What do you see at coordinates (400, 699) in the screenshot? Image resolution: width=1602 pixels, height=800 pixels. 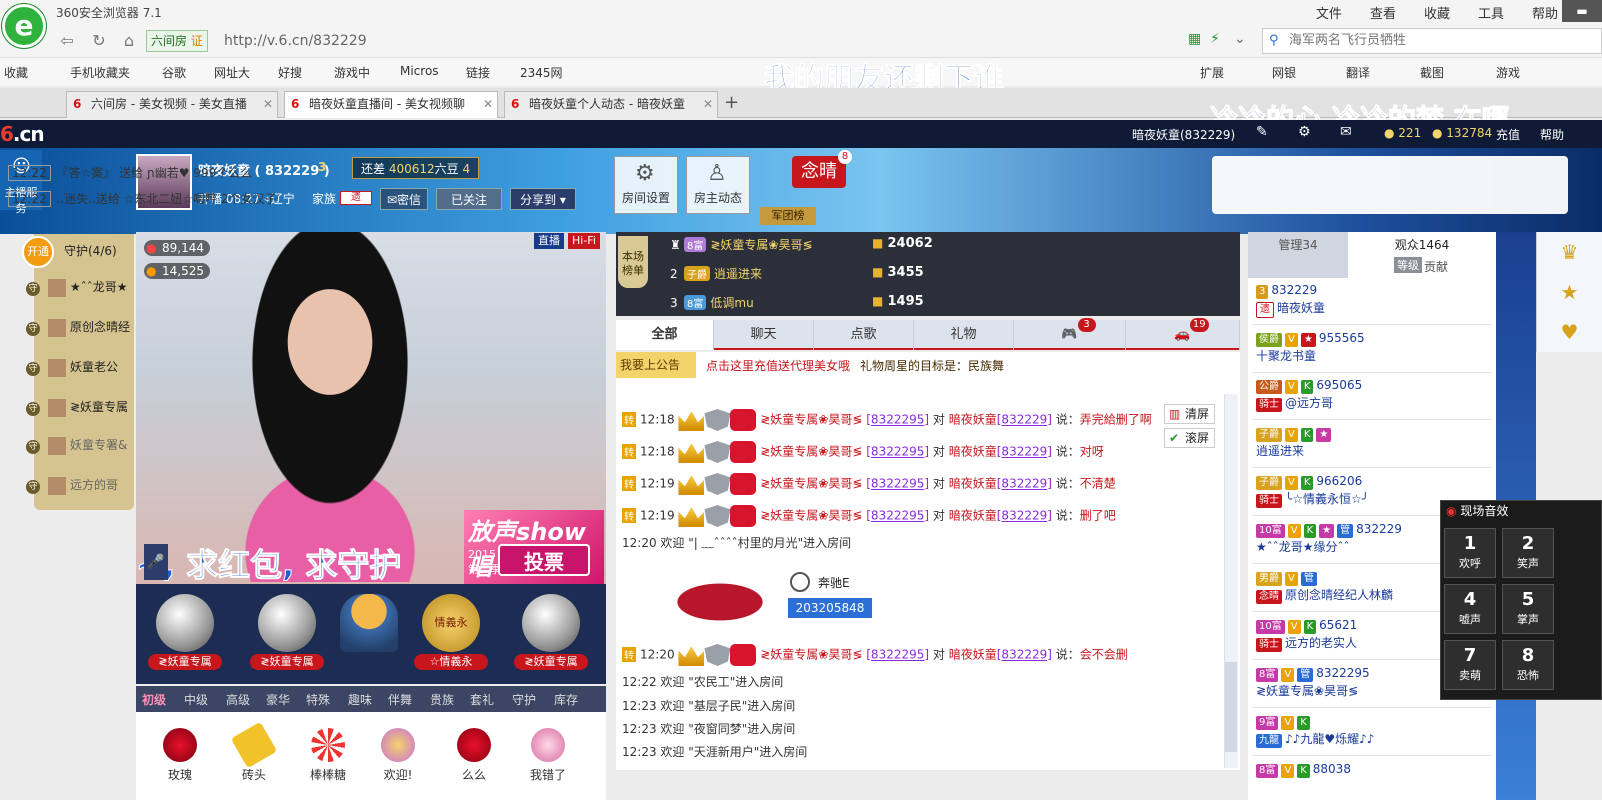 I see `gift-tab-dance: 伴舞` at bounding box center [400, 699].